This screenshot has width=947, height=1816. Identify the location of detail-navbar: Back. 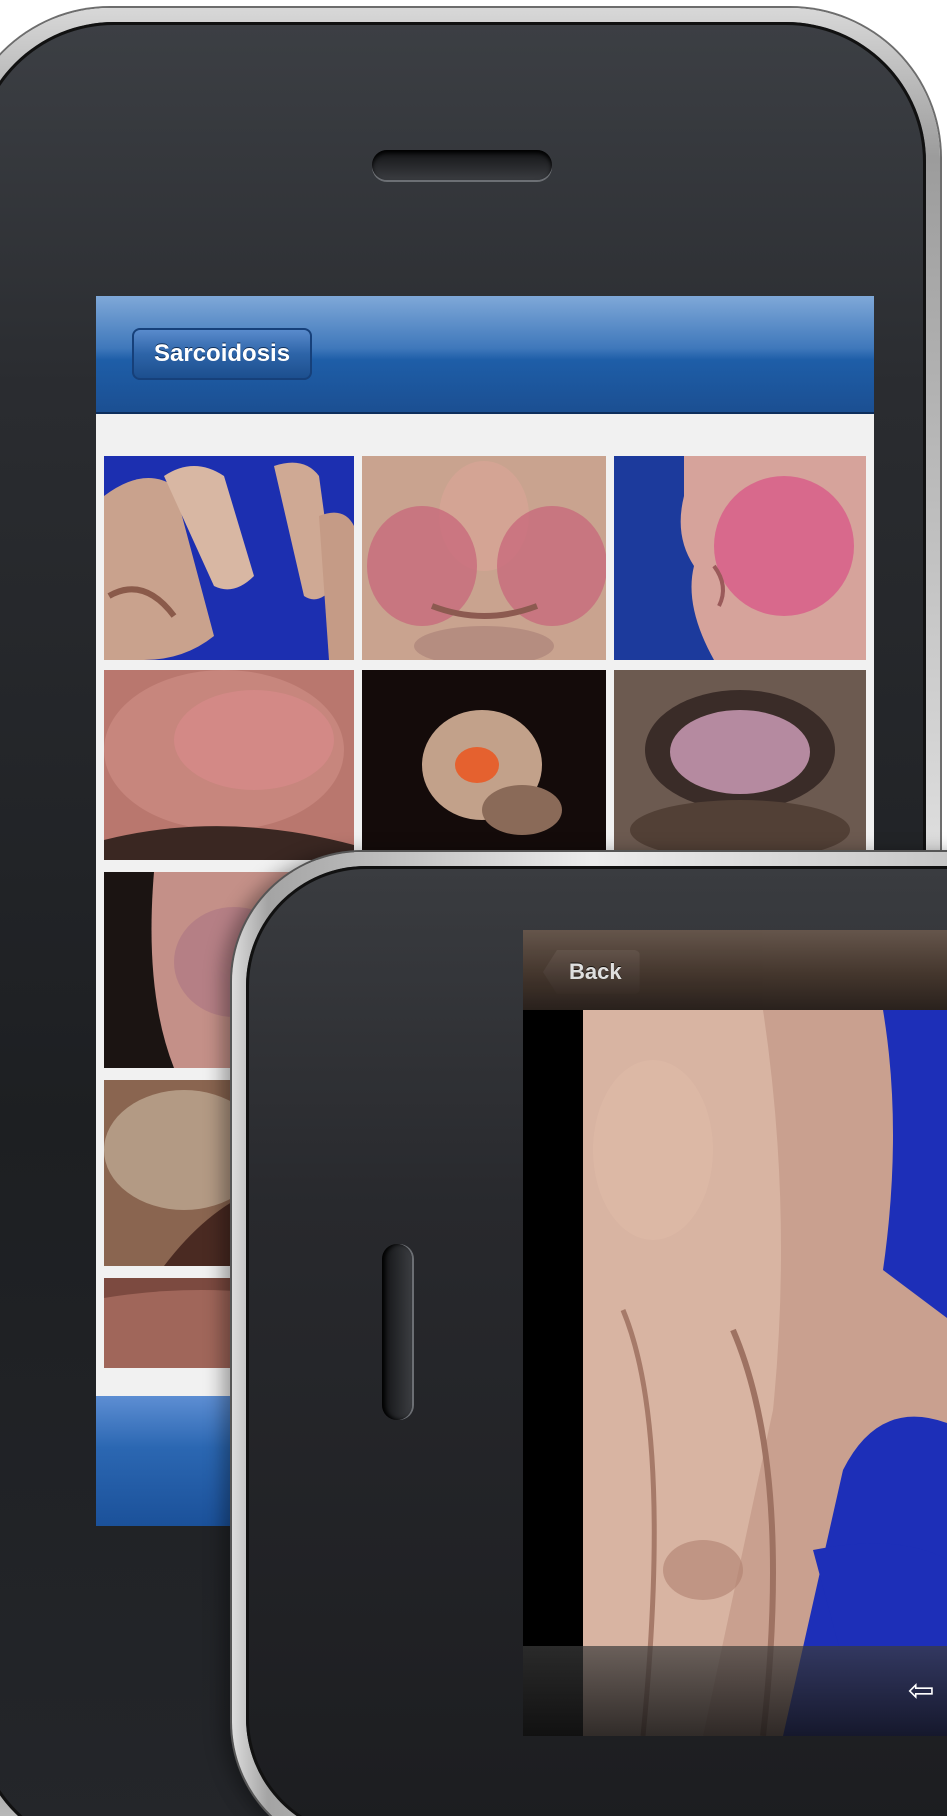
(735, 970).